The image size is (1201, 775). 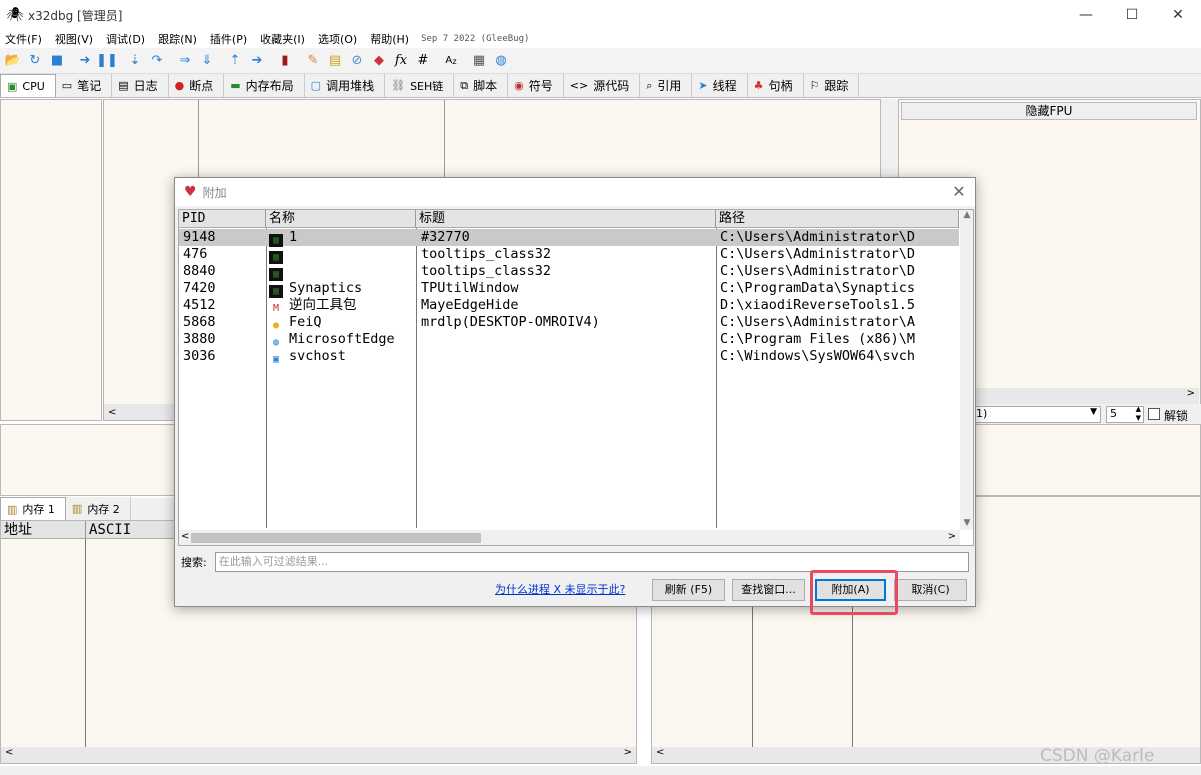 What do you see at coordinates (341, 219) in the screenshot?
I see `col-name: 名称` at bounding box center [341, 219].